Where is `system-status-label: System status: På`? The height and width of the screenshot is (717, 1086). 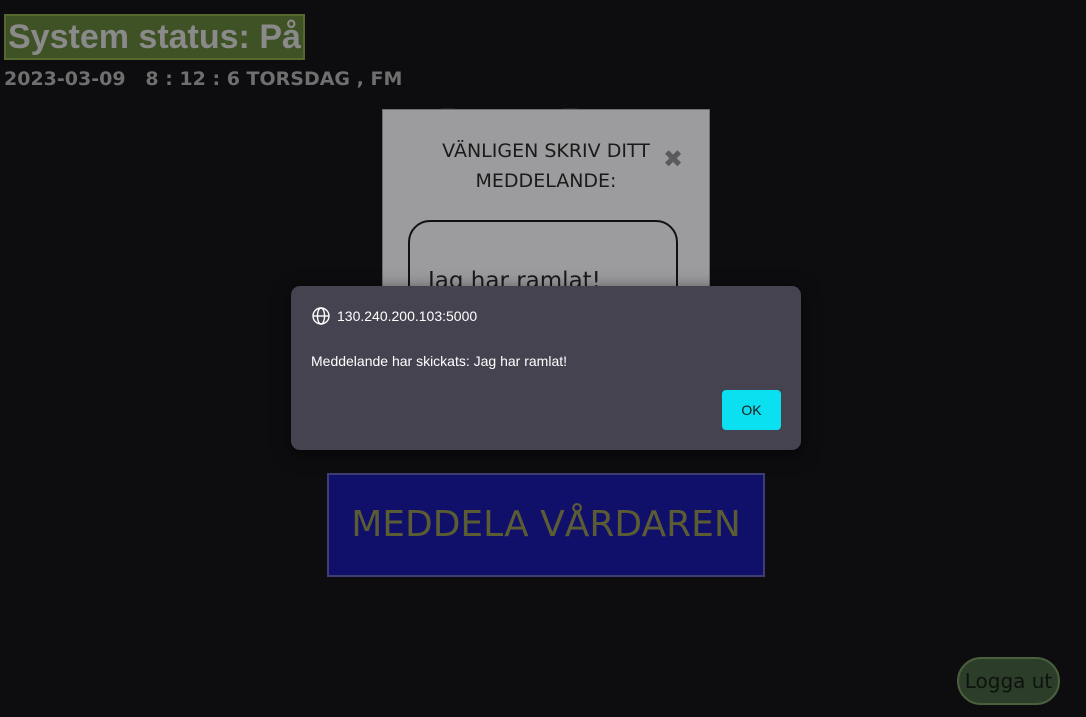
system-status-label: System status: På is located at coordinates (154, 37).